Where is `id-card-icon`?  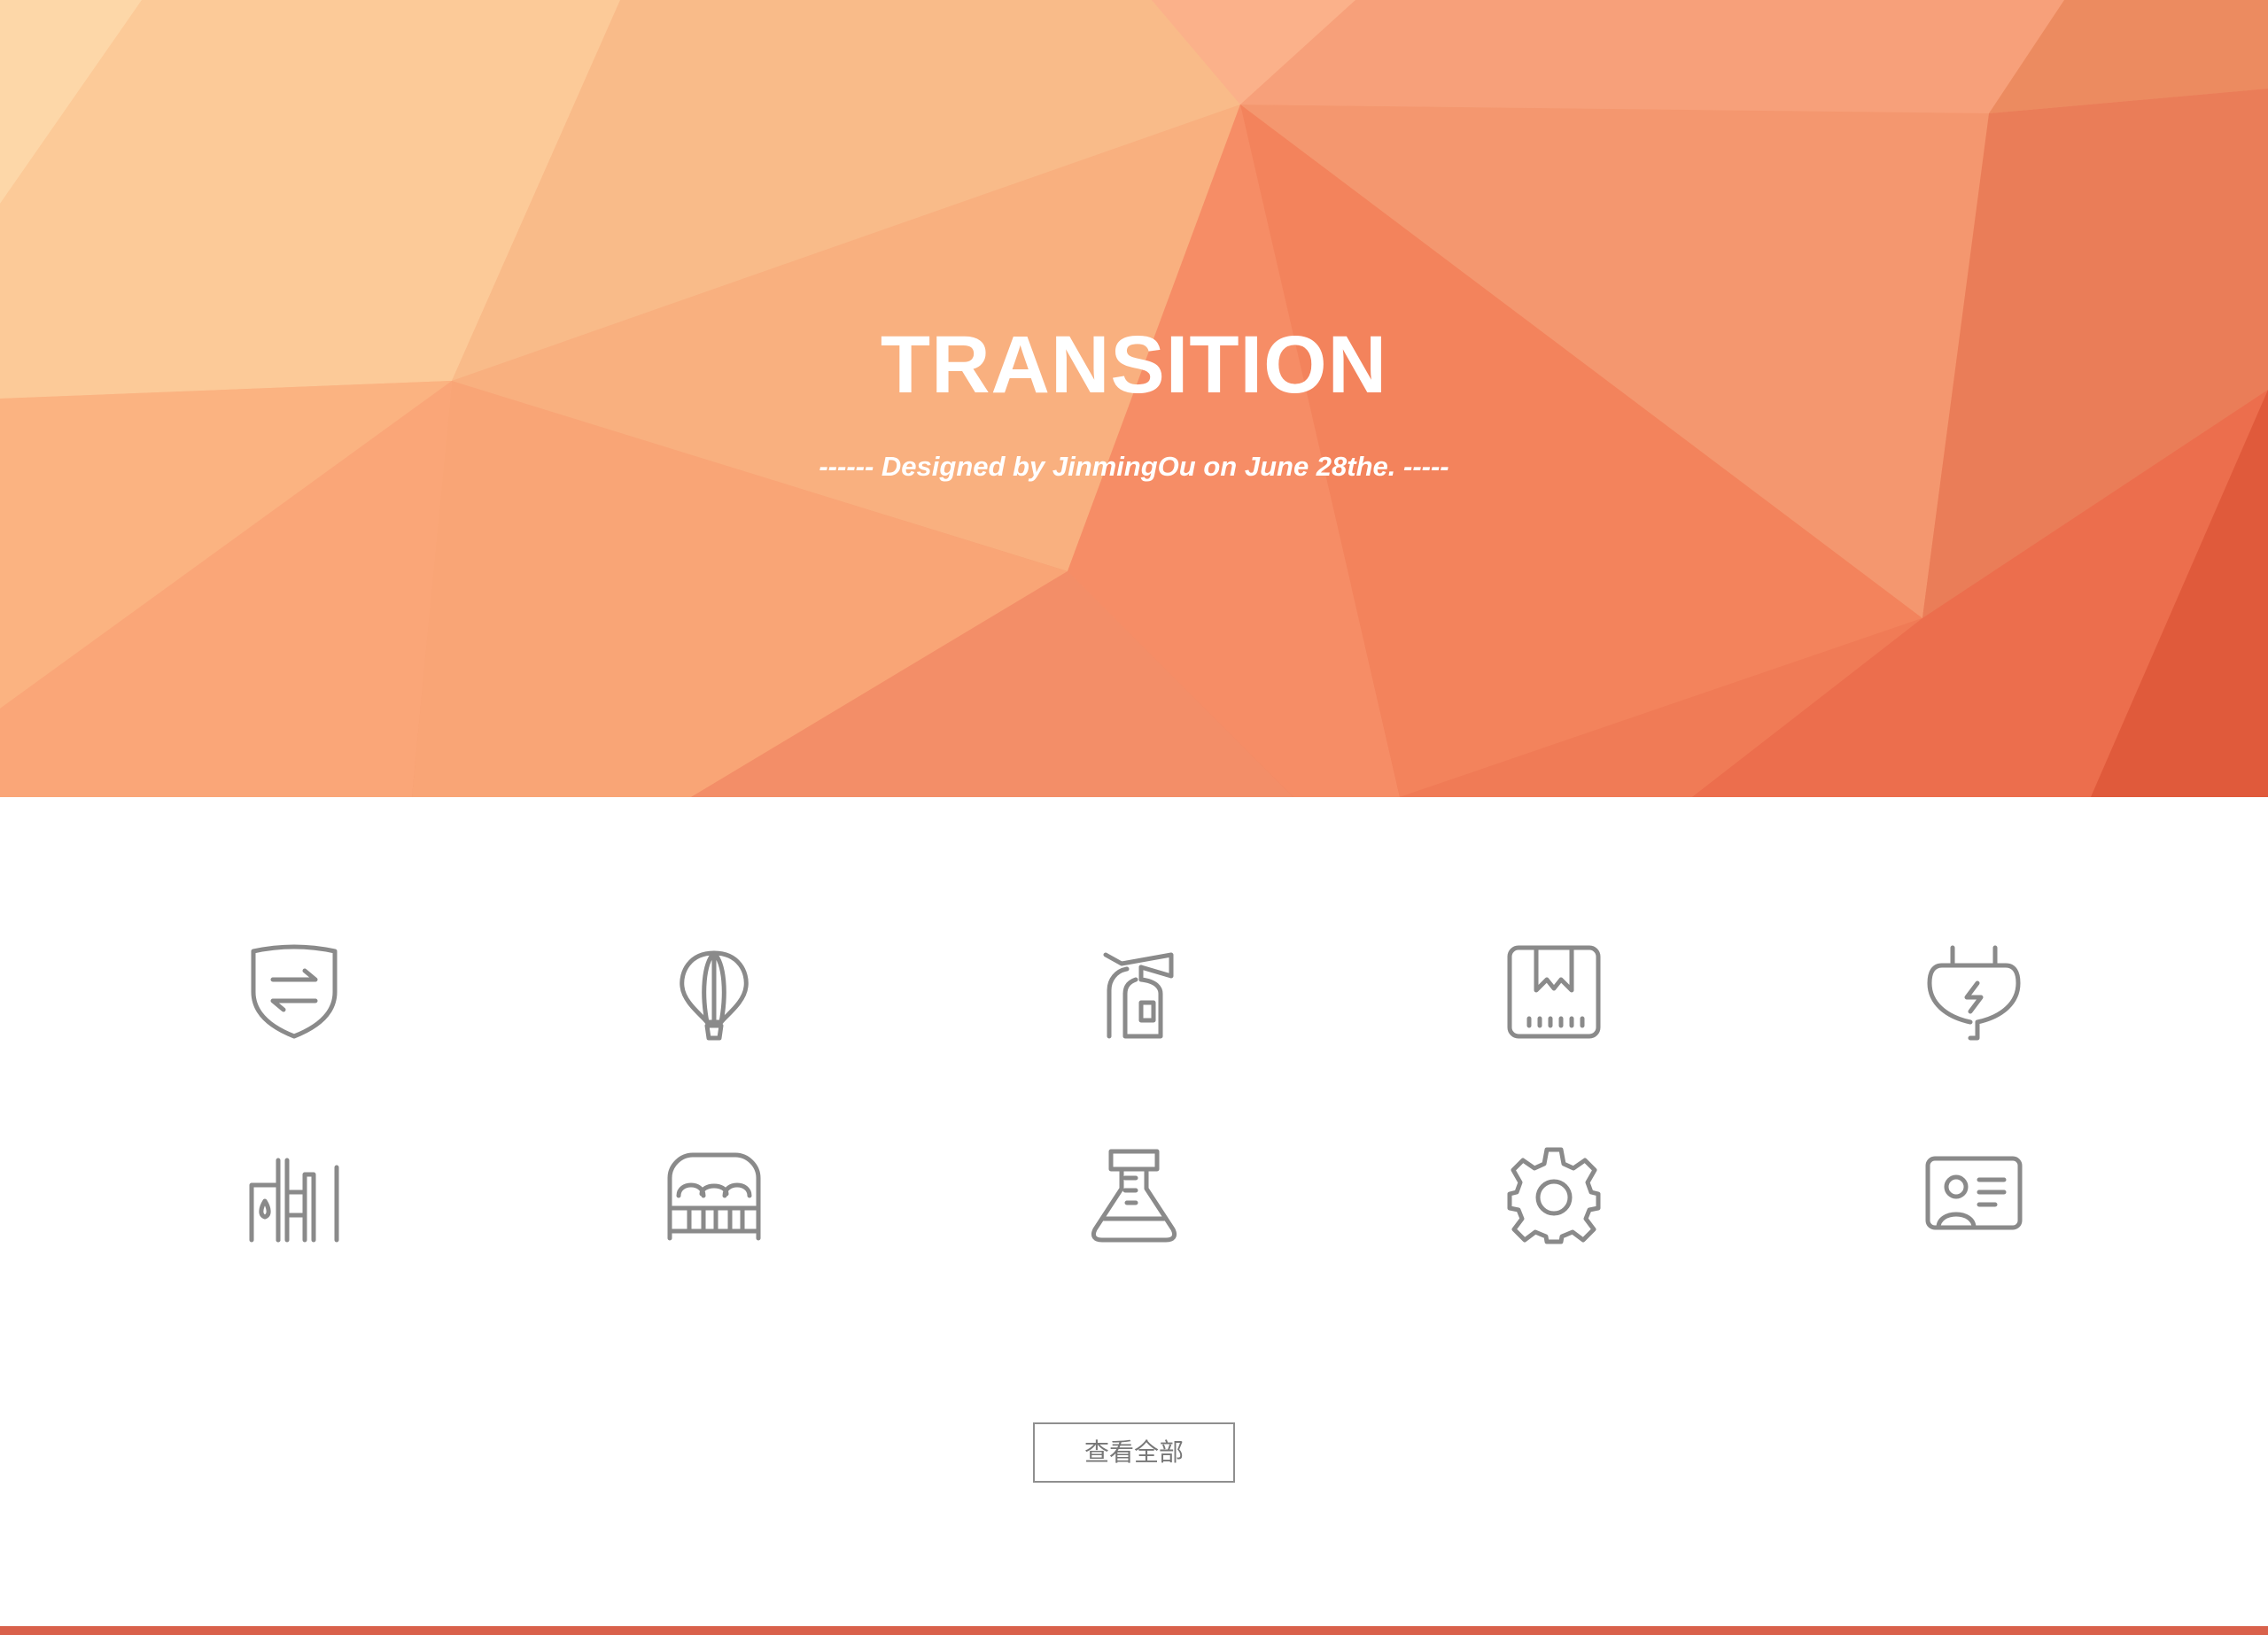 id-card-icon is located at coordinates (1974, 1194).